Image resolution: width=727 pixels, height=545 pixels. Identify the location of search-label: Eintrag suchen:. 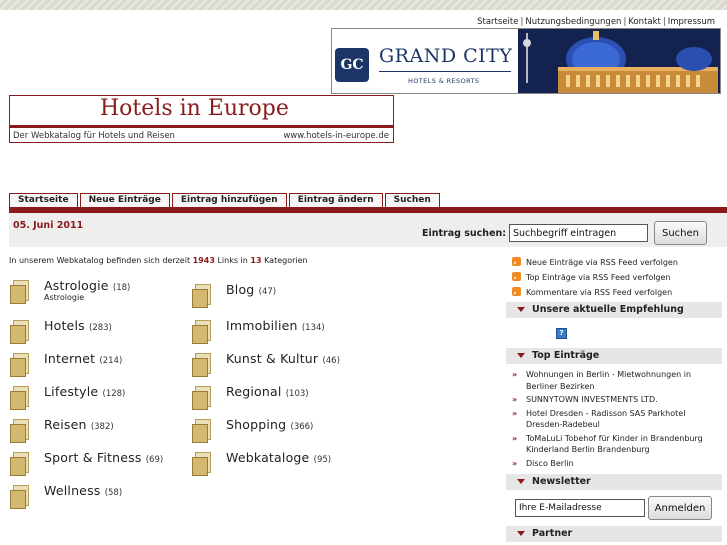
(464, 233).